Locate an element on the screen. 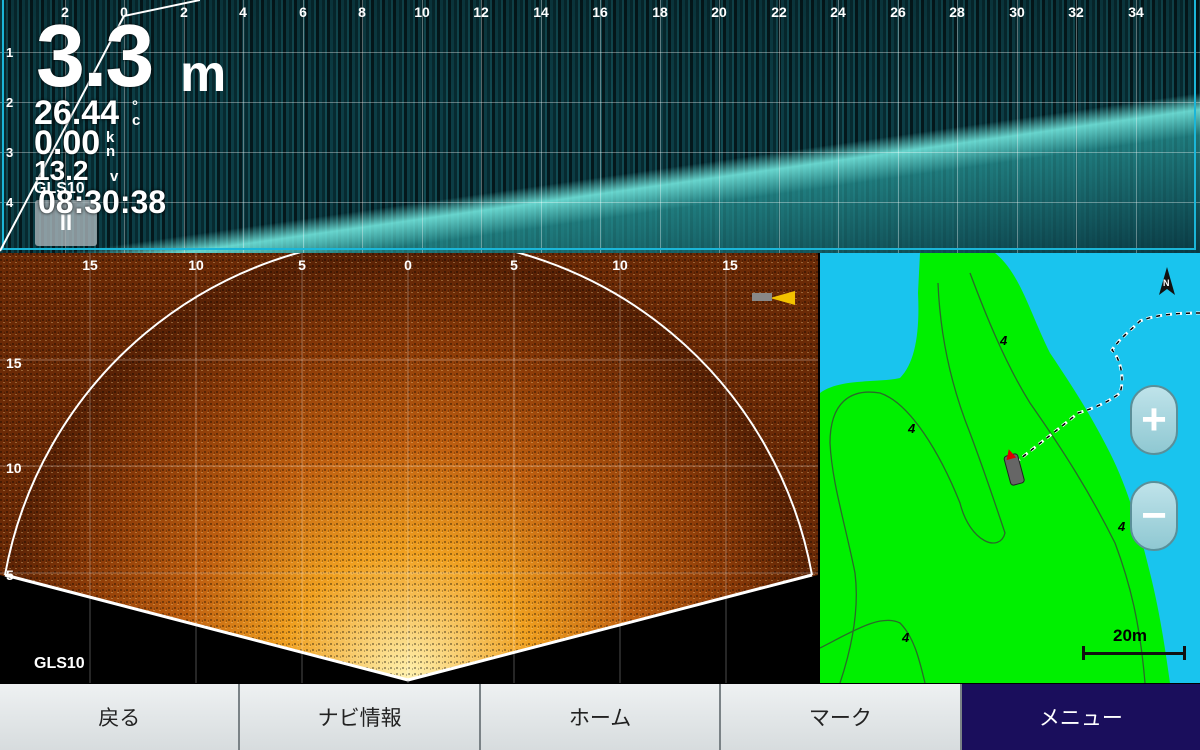 The image size is (1200, 750). north-arrow-icon: N is located at coordinates (1166, 283).